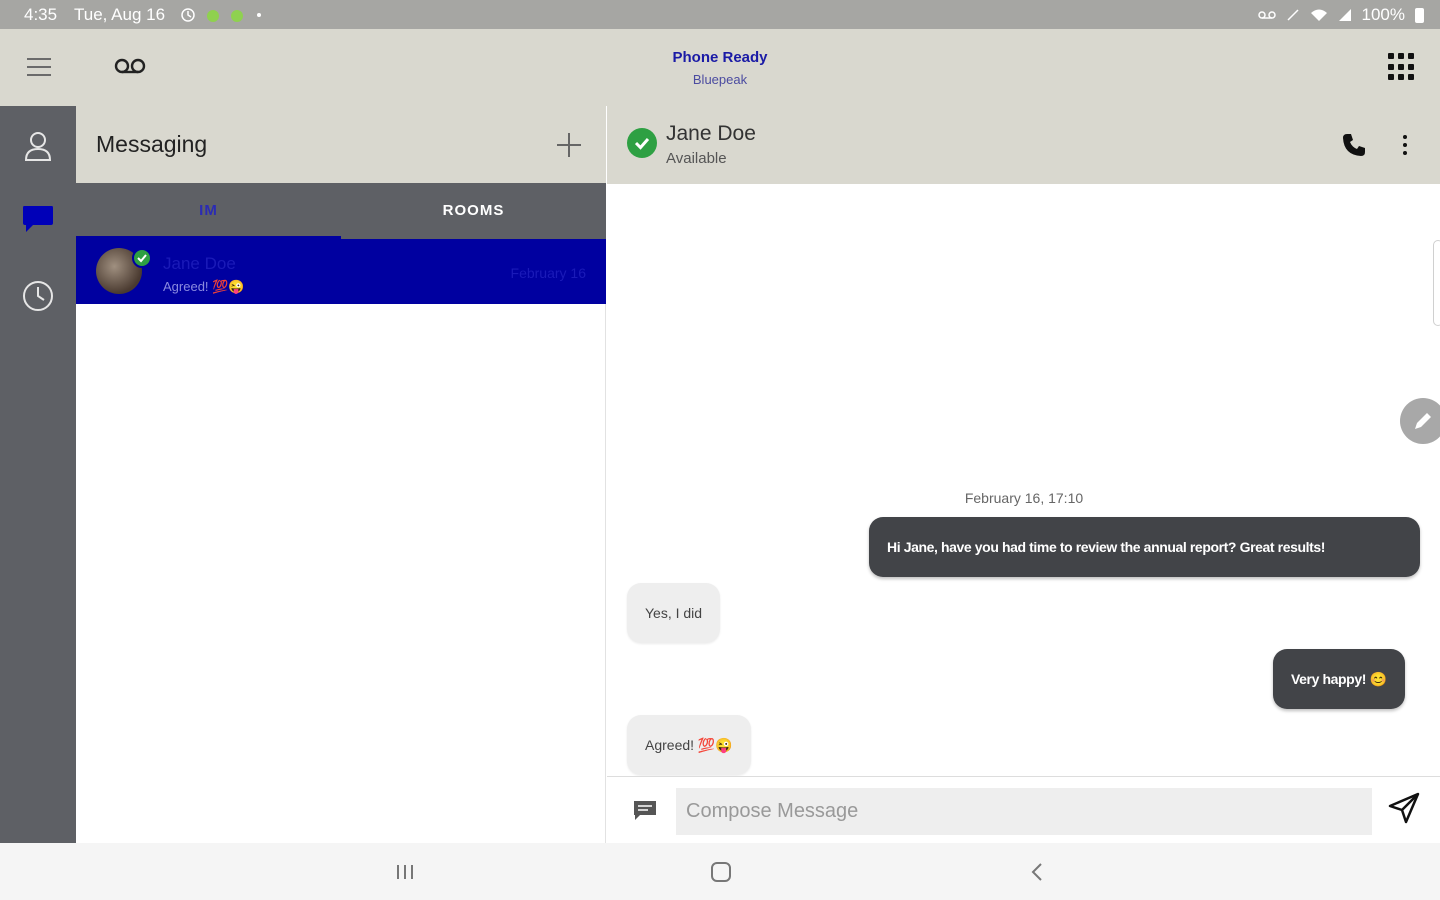 This screenshot has height=900, width=1440. What do you see at coordinates (341, 271) in the screenshot?
I see `conversation-item: Jane Doe Agreed! 💯😜 February 16` at bounding box center [341, 271].